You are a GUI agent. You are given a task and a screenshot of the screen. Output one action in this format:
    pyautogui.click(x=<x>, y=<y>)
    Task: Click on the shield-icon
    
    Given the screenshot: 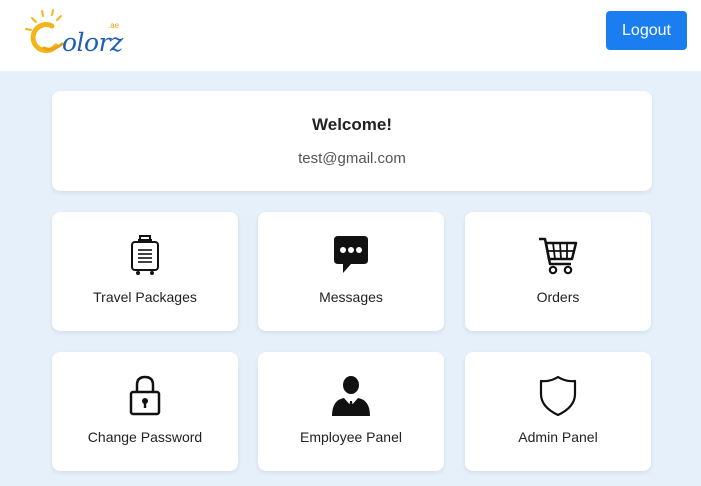 What is the action you would take?
    pyautogui.click(x=558, y=395)
    